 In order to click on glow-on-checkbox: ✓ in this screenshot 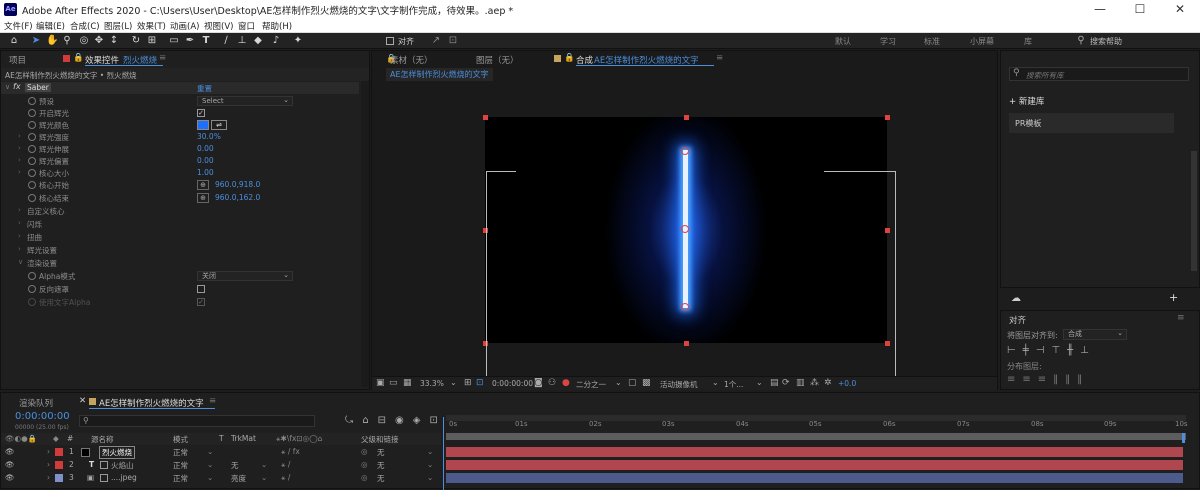, I will do `click(201, 113)`.